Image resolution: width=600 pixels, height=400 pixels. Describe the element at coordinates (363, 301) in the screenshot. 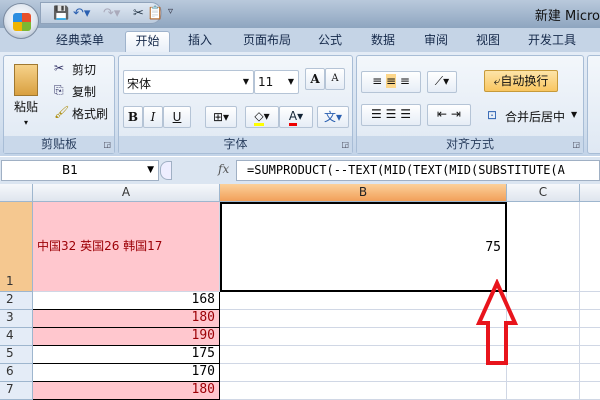

I see `cell-b2` at that location.